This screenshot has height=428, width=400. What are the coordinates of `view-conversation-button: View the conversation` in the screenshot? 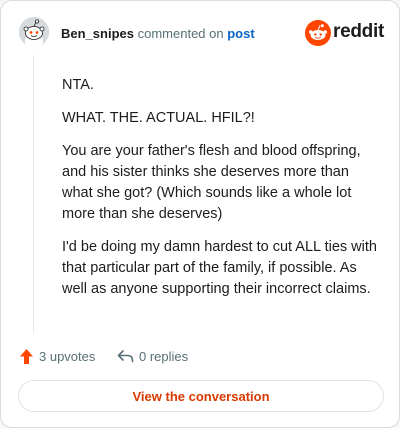 It's located at (201, 396).